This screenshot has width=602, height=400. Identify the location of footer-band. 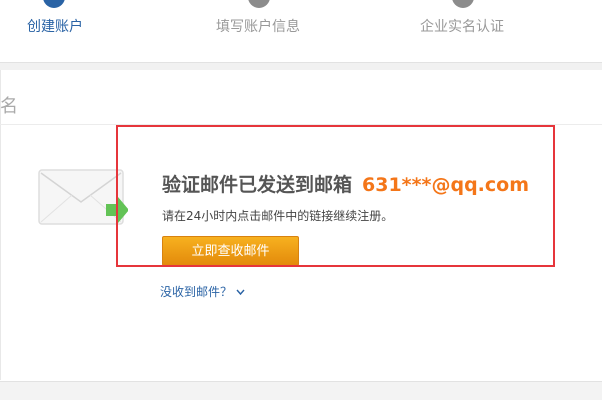
(301, 390).